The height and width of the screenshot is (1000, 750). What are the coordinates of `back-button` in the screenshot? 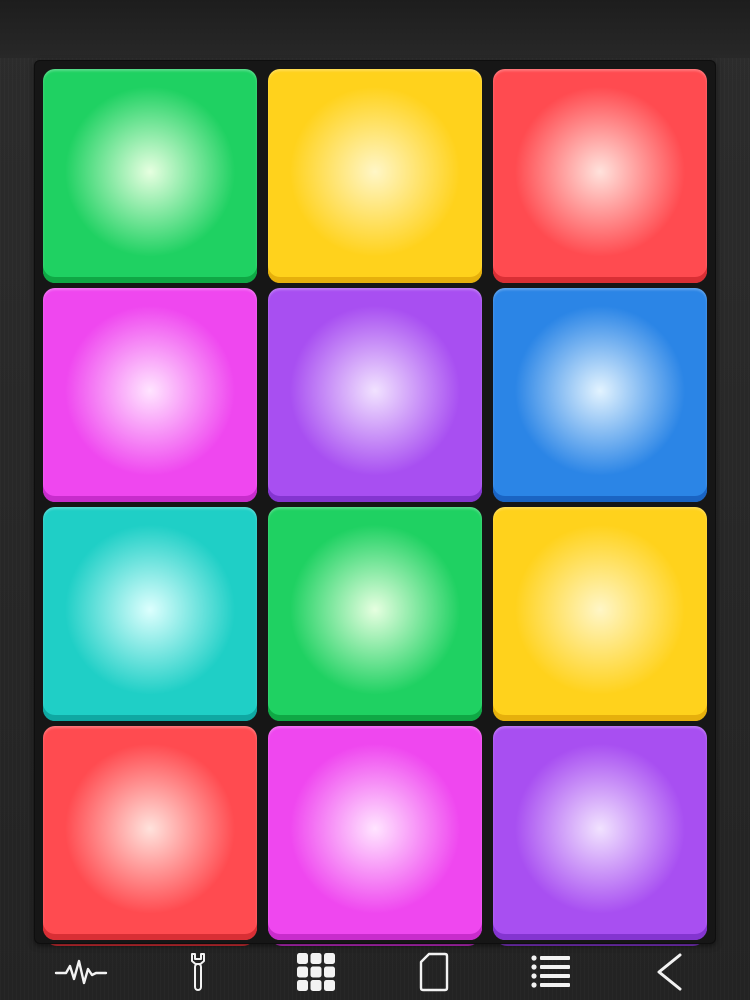 It's located at (669, 972).